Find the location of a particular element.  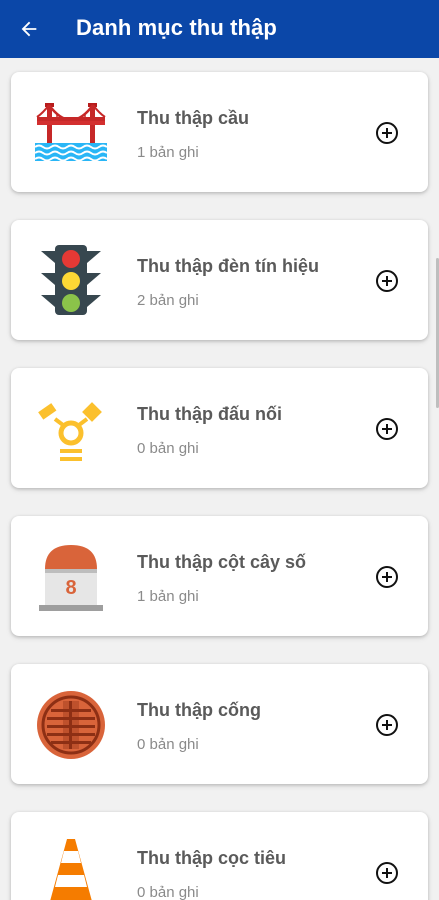

item-title: Thu thập cầu is located at coordinates (193, 118).